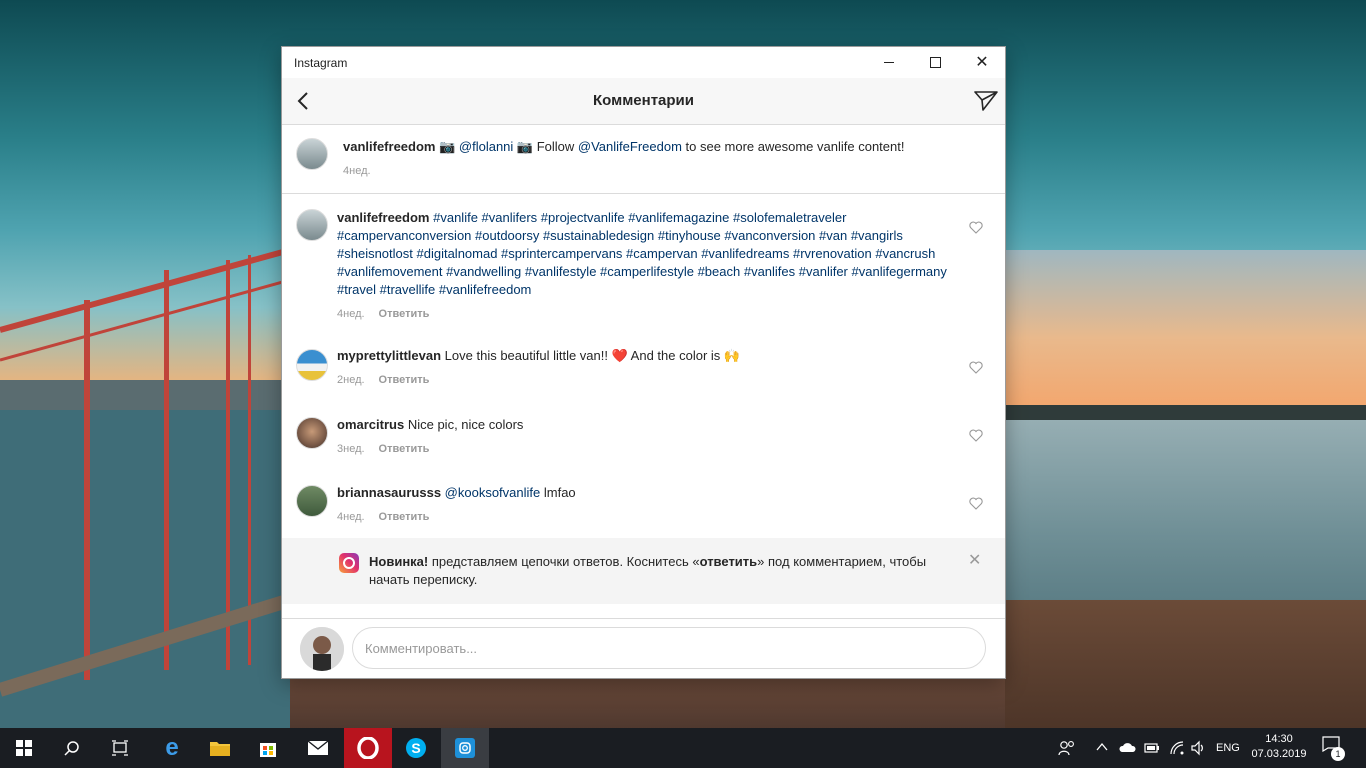  Describe the element at coordinates (1279, 747) in the screenshot. I see `clock: 14:30 07.03.2019` at that location.